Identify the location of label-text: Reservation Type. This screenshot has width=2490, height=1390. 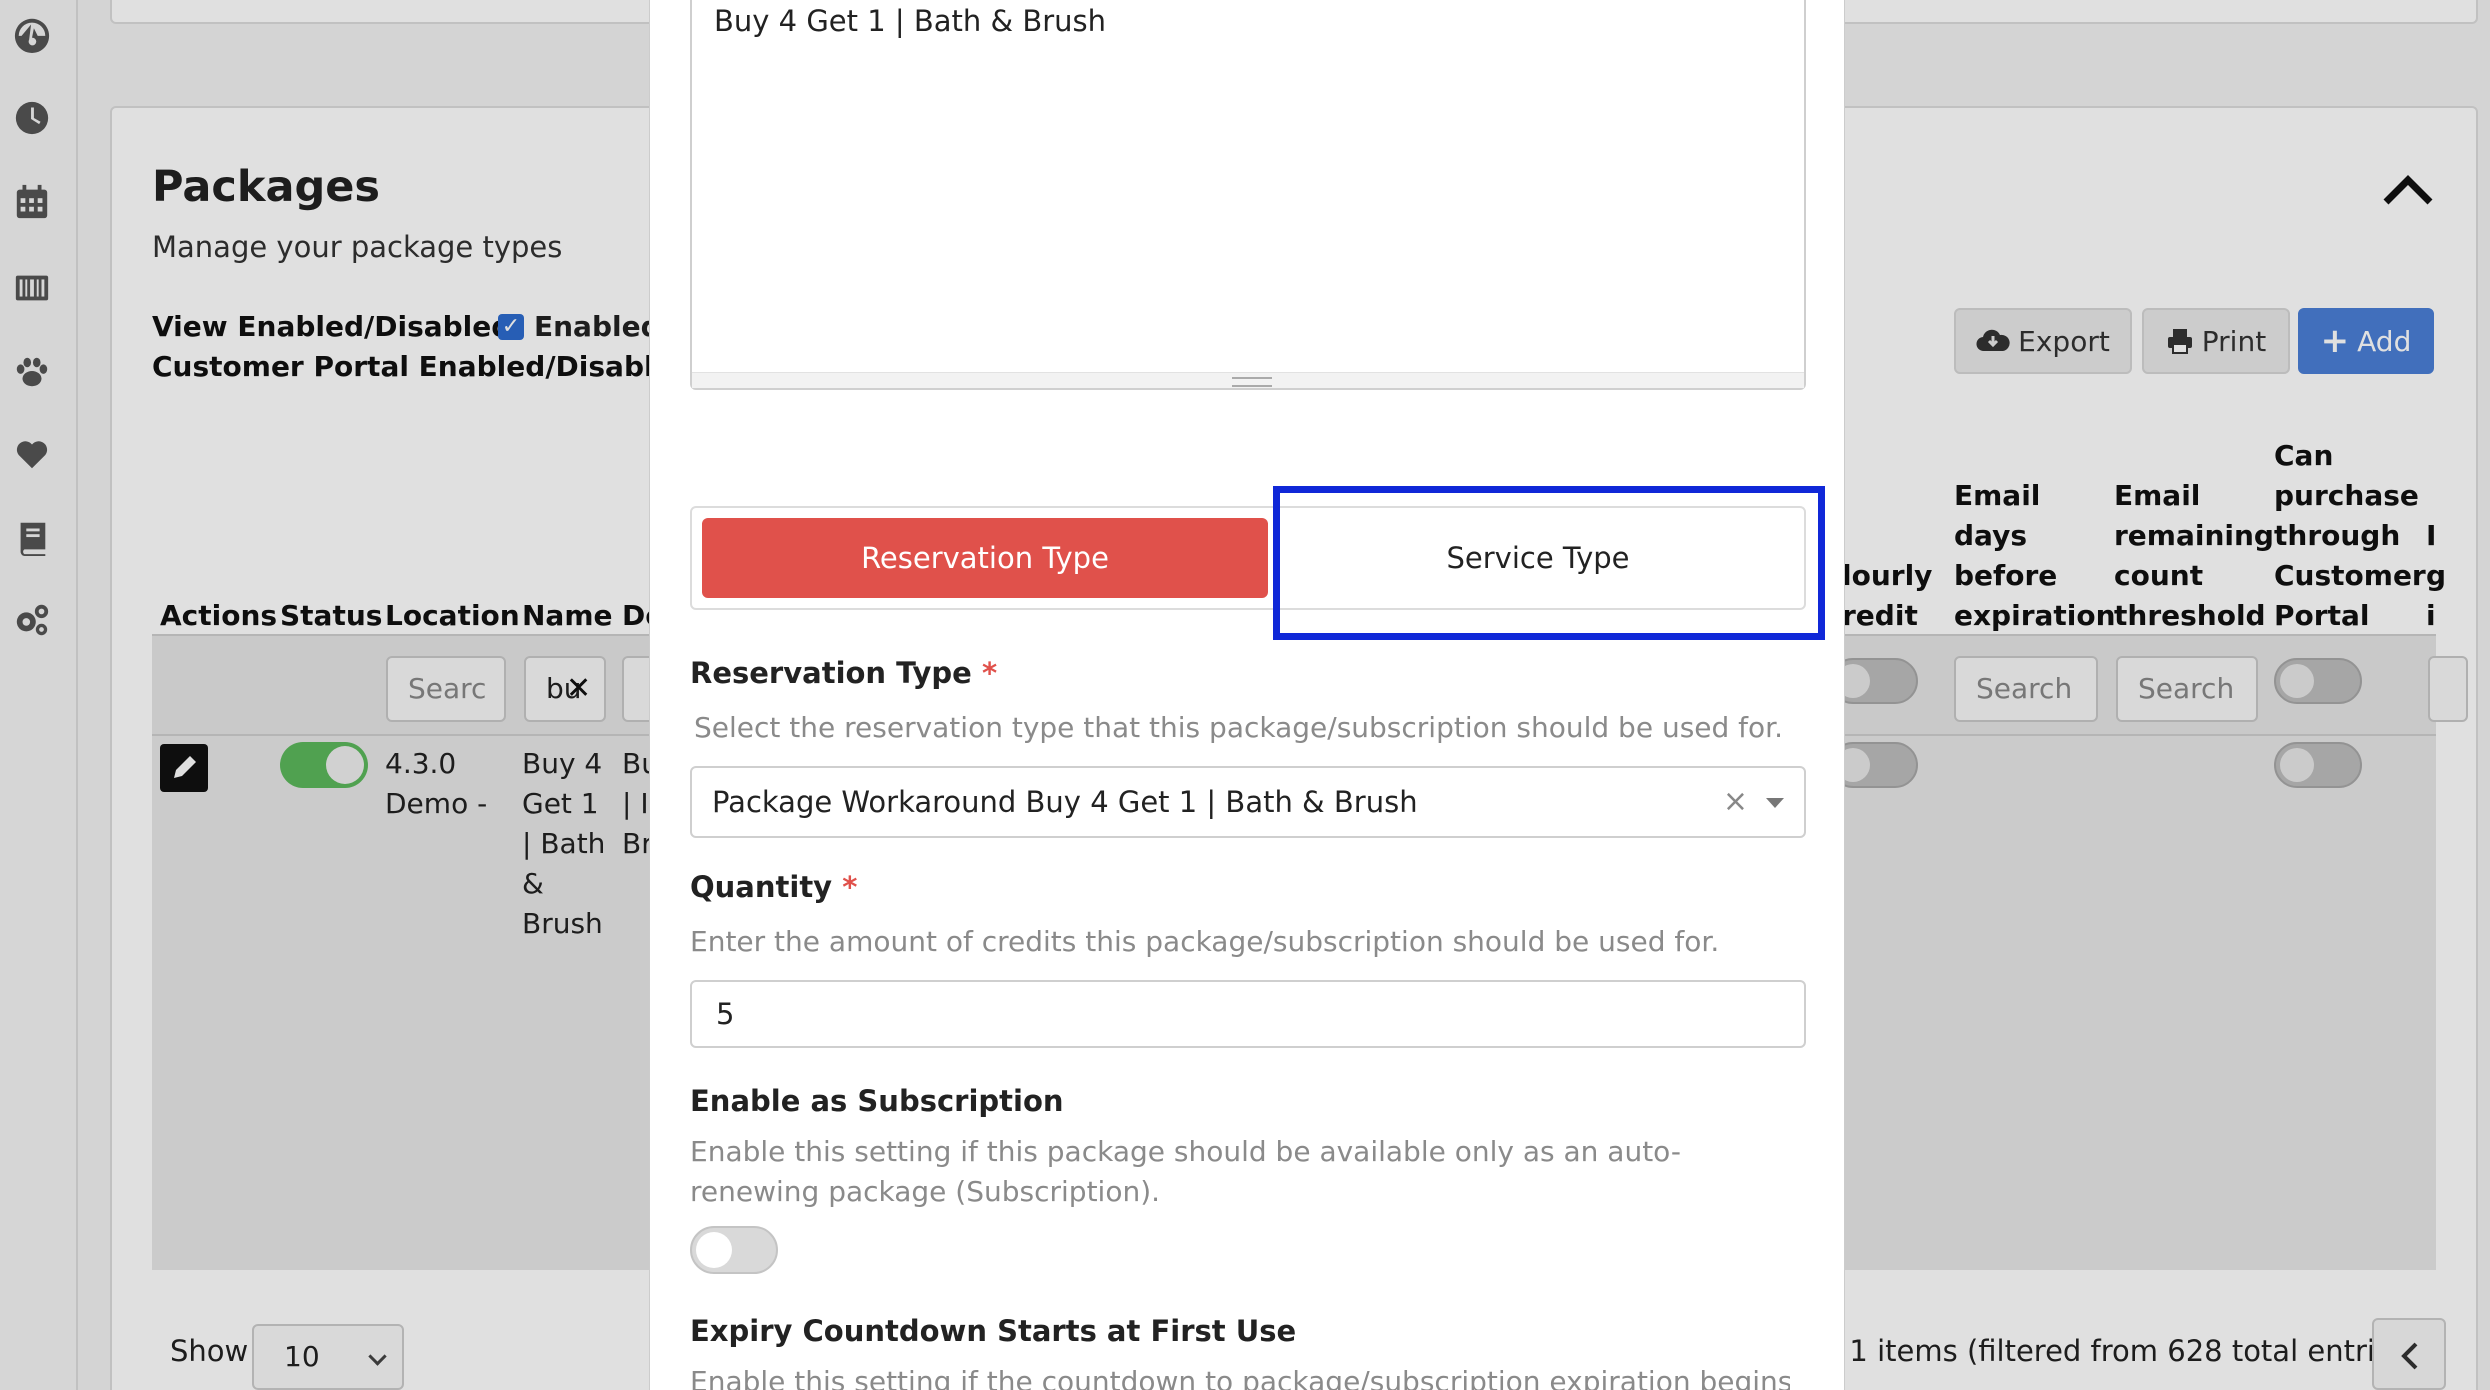
(831, 673).